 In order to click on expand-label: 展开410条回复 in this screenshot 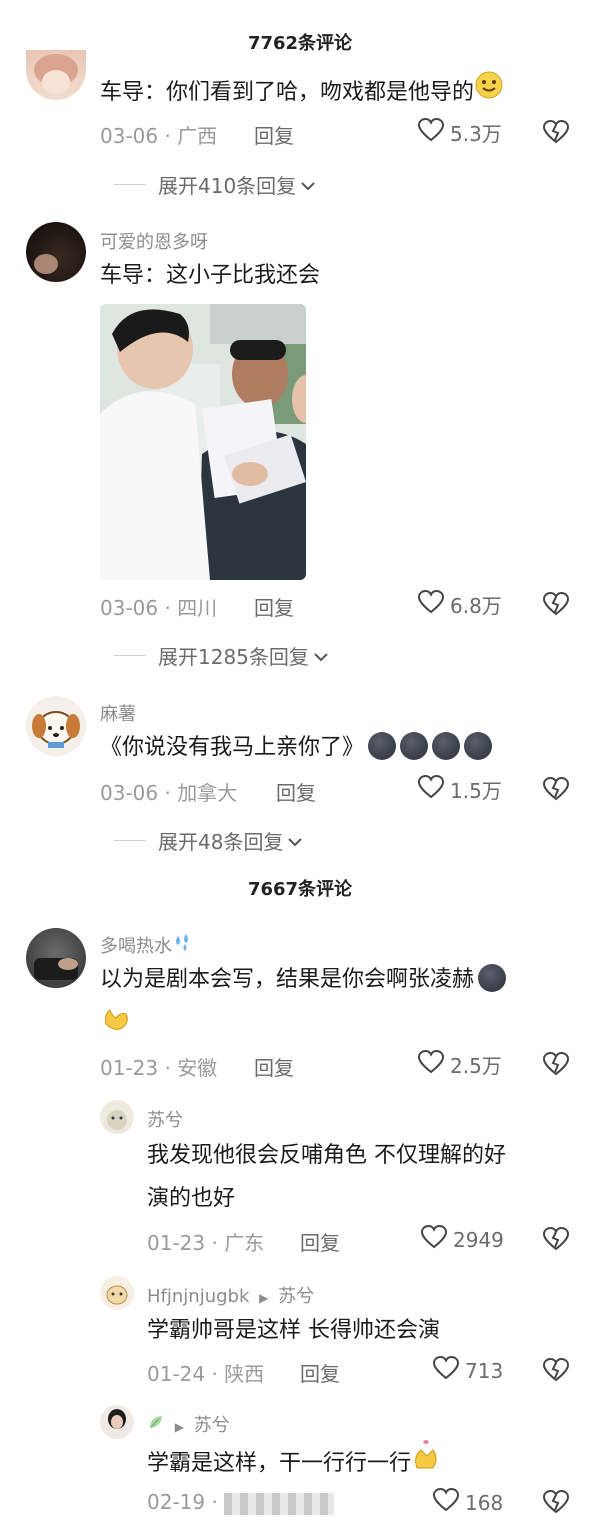, I will do `click(227, 186)`.